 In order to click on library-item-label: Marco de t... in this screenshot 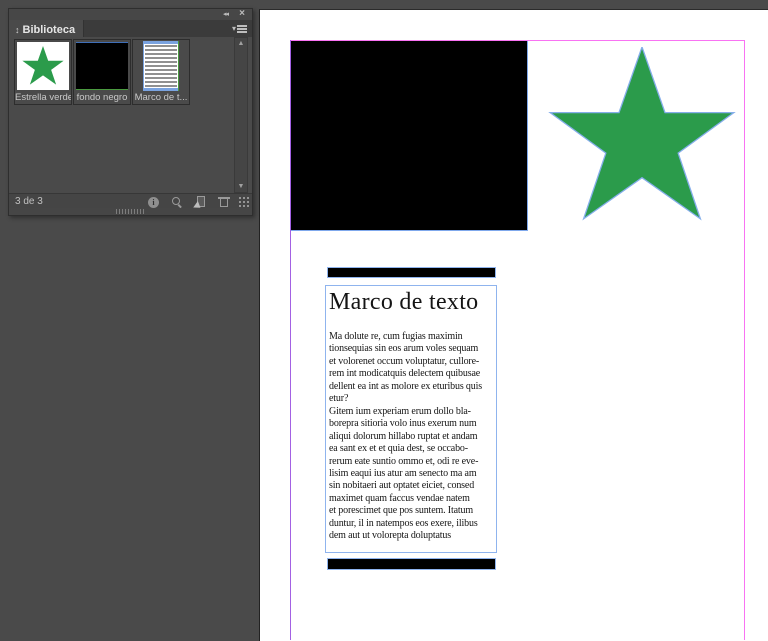, I will do `click(161, 97)`.